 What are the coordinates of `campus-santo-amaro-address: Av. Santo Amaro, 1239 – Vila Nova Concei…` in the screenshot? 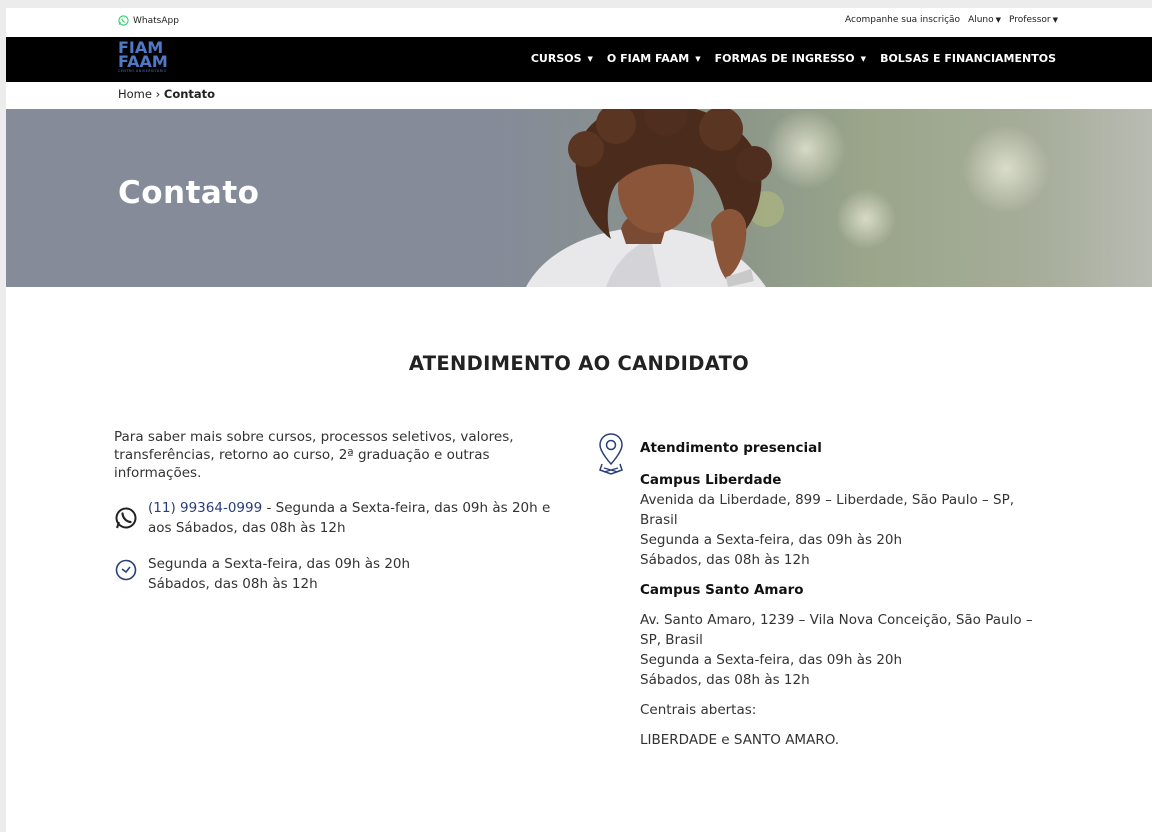 It's located at (836, 630).